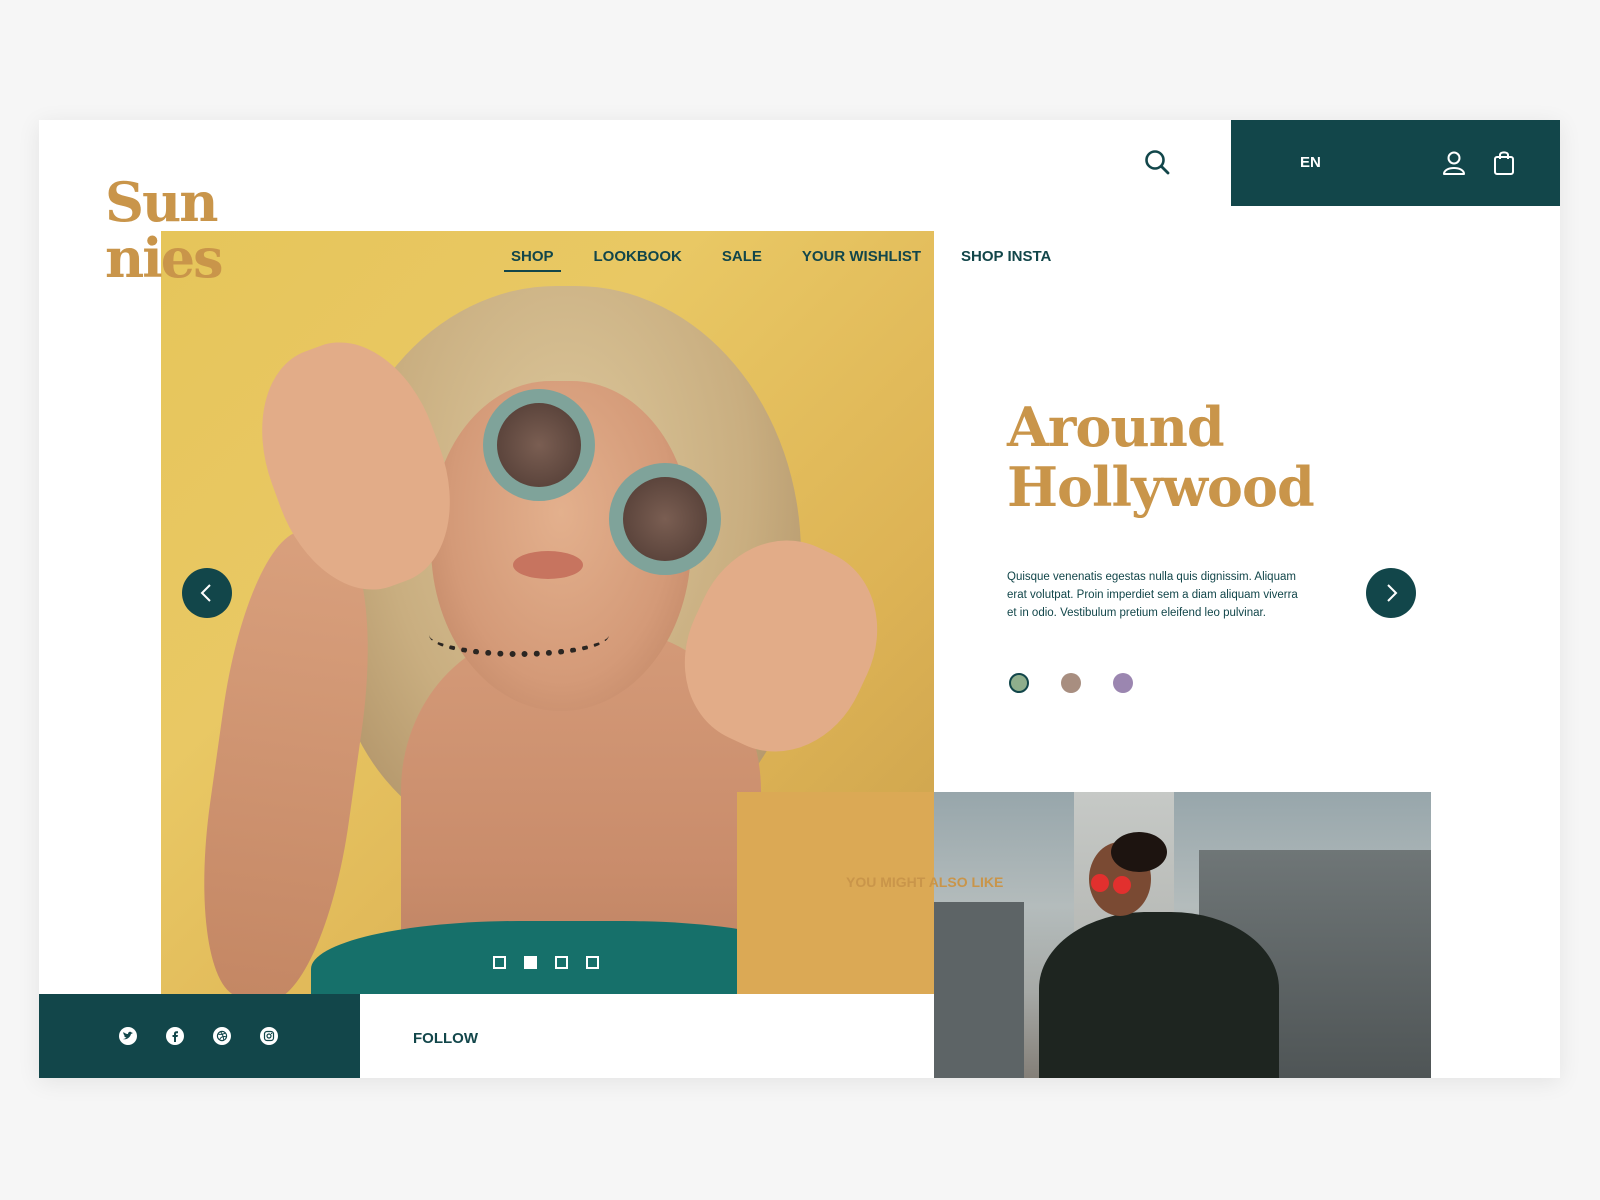 This screenshot has height=1200, width=1600. Describe the element at coordinates (1019, 683) in the screenshot. I see `color-swatch-green` at that location.